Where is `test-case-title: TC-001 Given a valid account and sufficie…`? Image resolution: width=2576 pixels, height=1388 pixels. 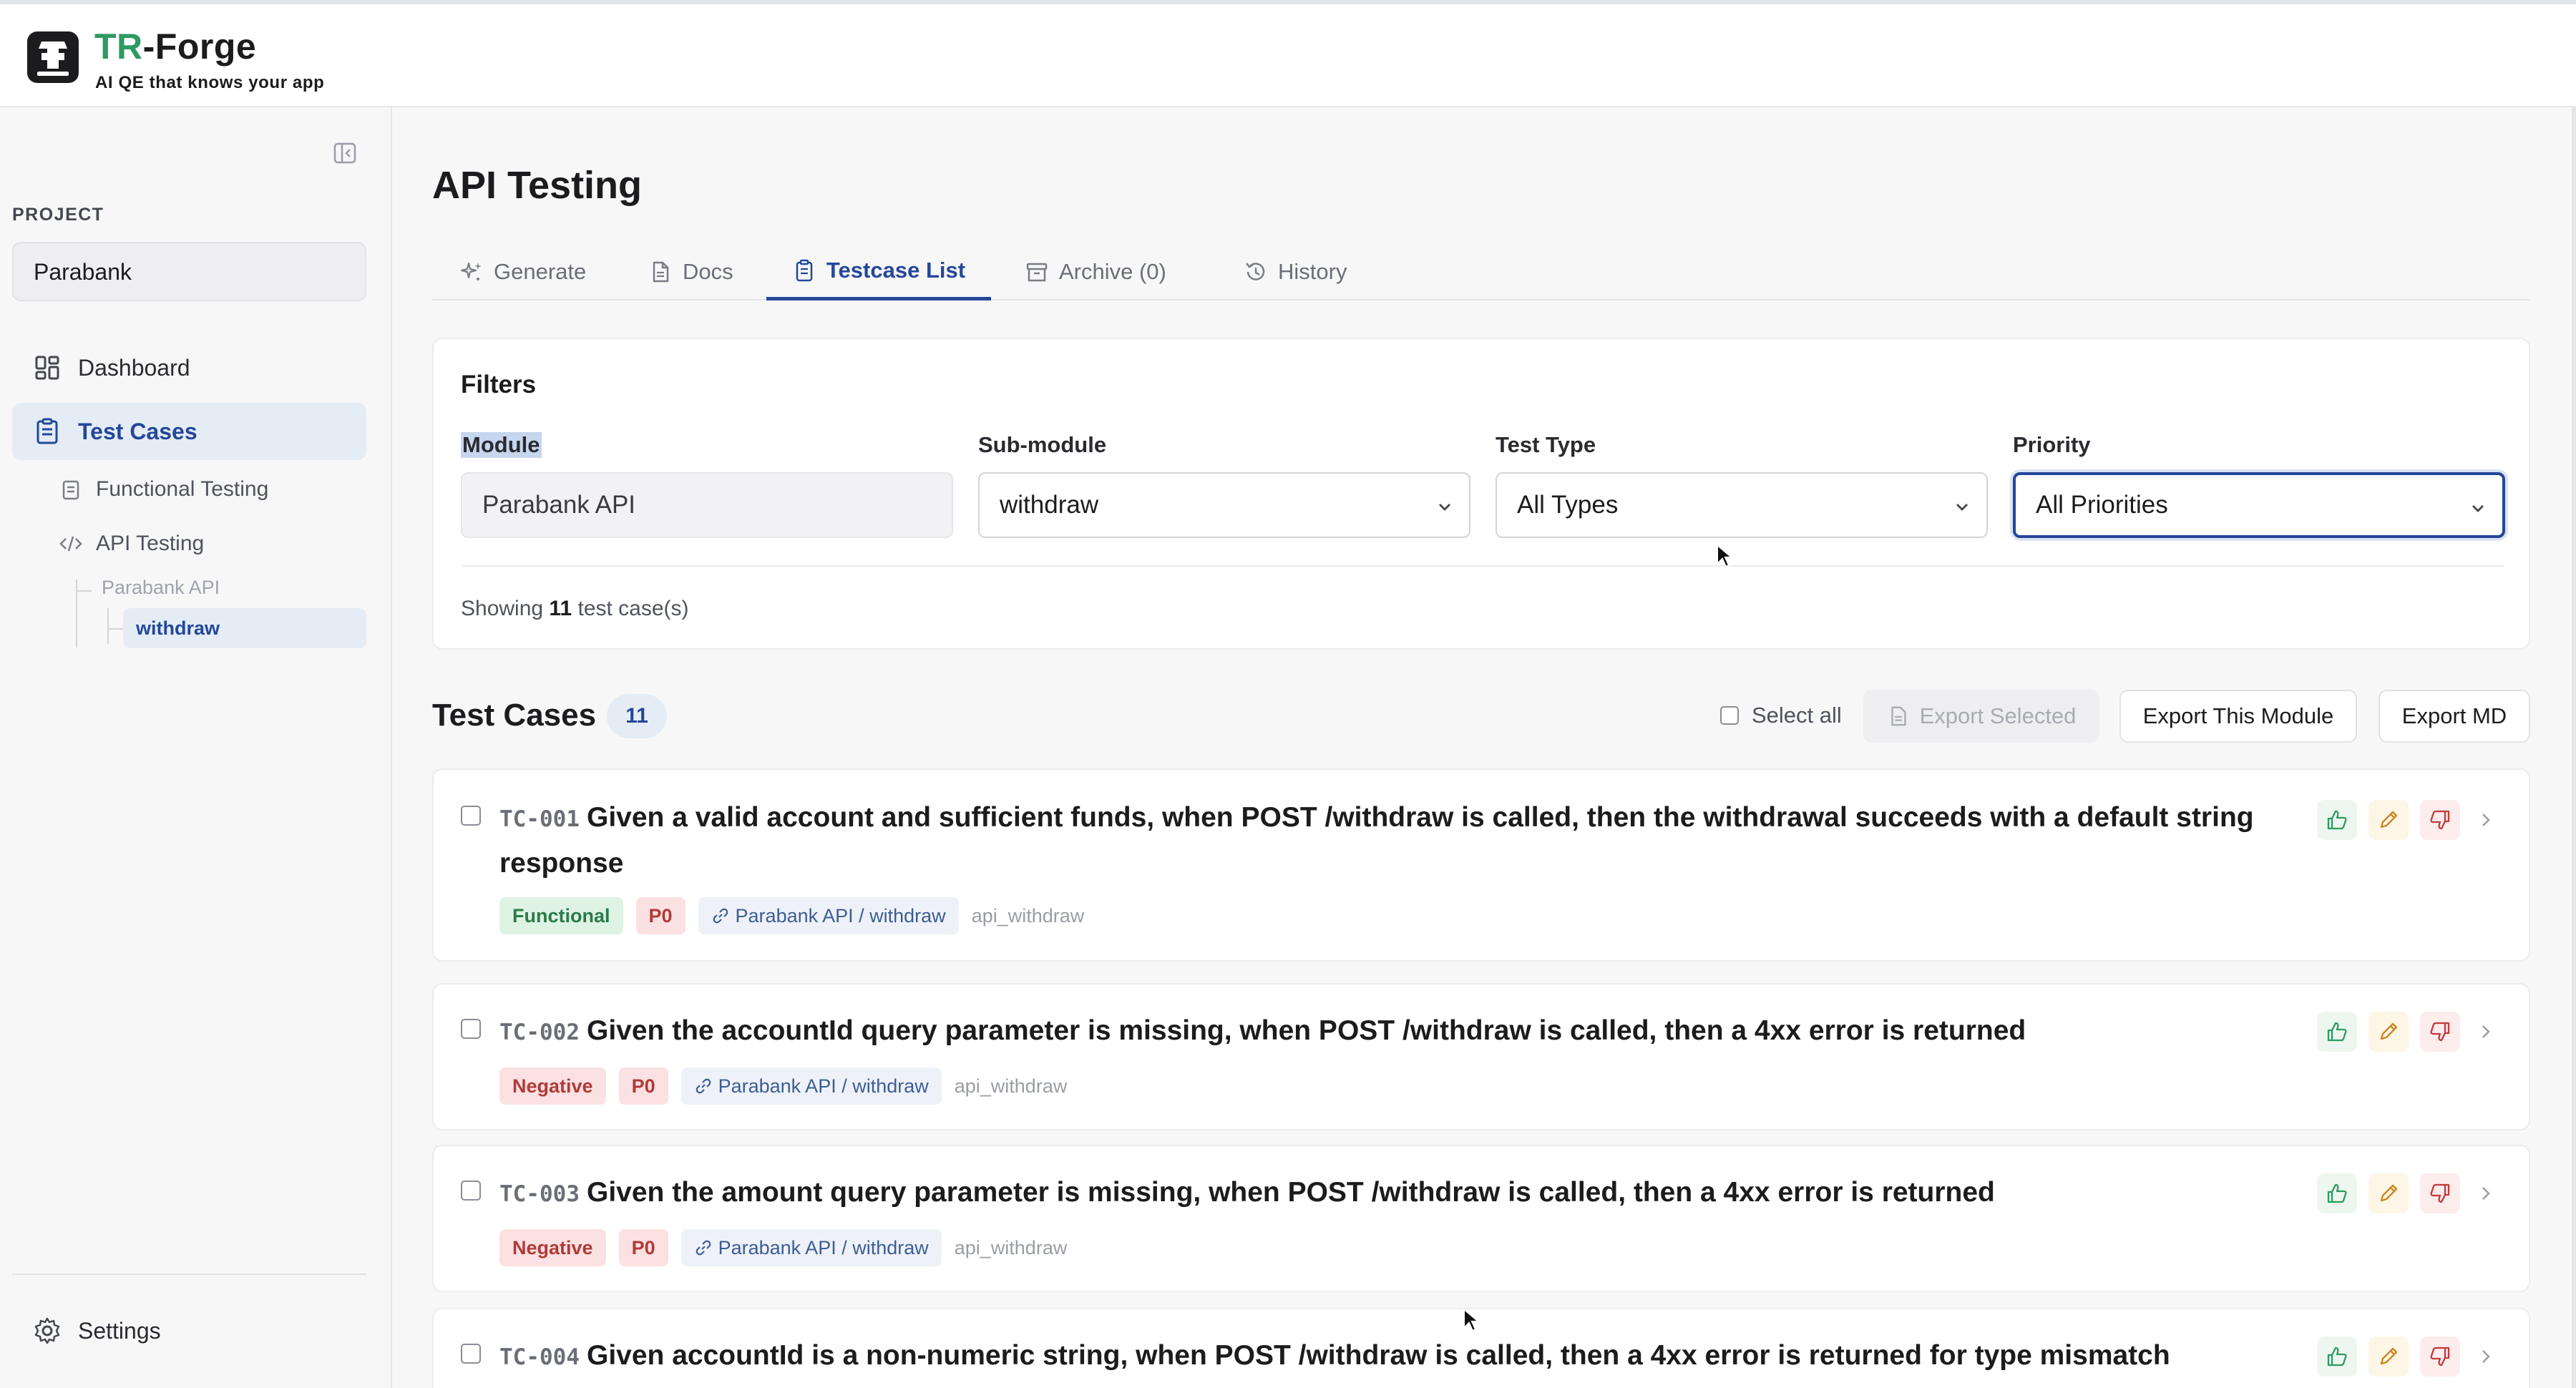 test-case-title: TC-001 Given a valid account and sufficie… is located at coordinates (1376, 840).